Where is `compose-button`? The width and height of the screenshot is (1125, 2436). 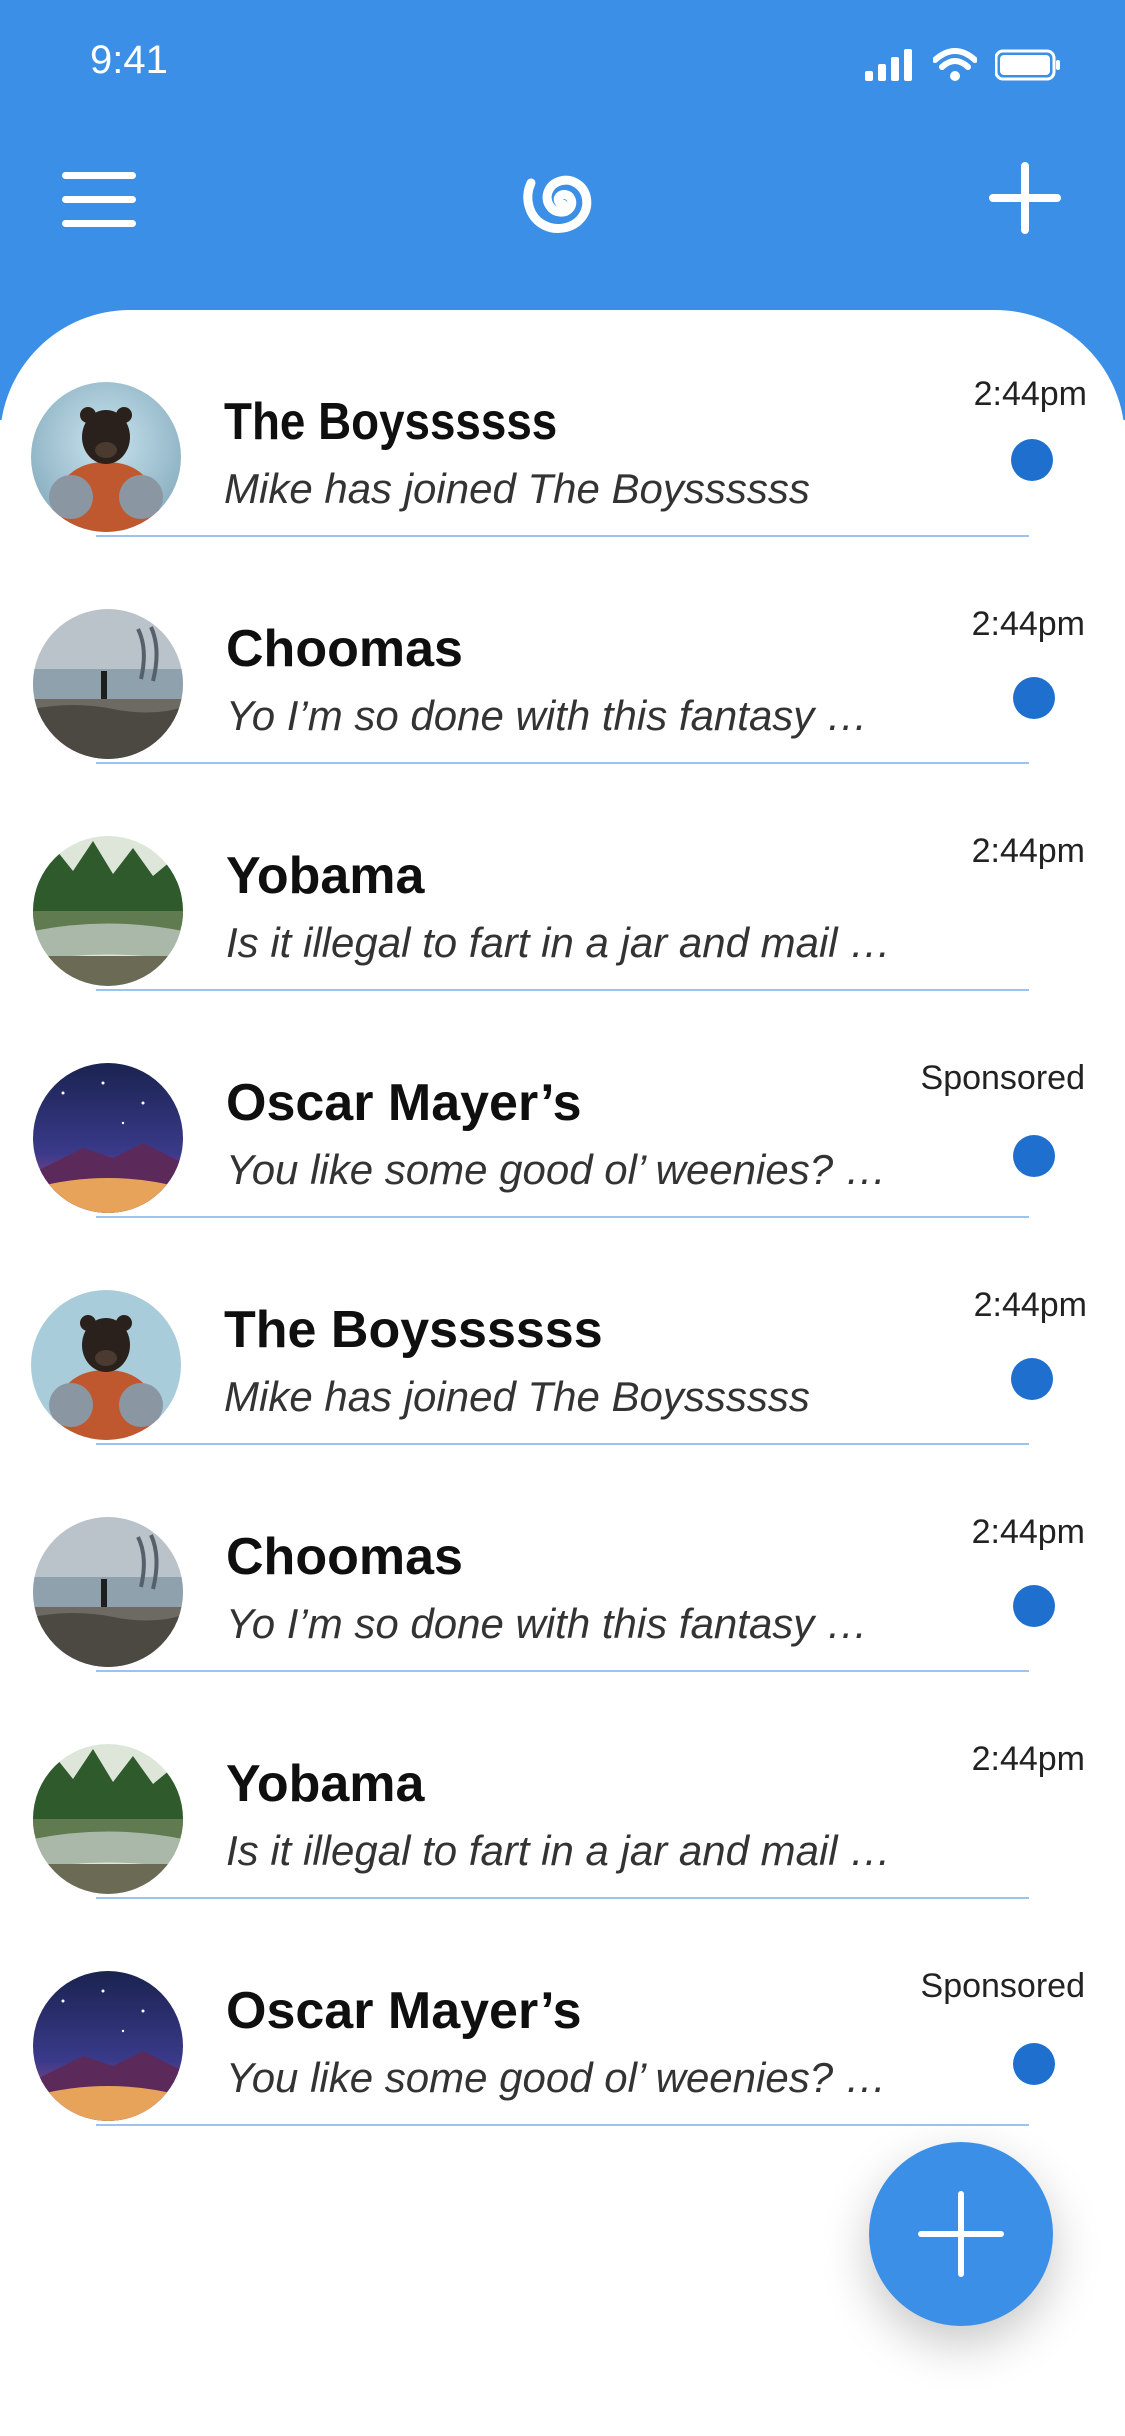
compose-button is located at coordinates (1025, 198).